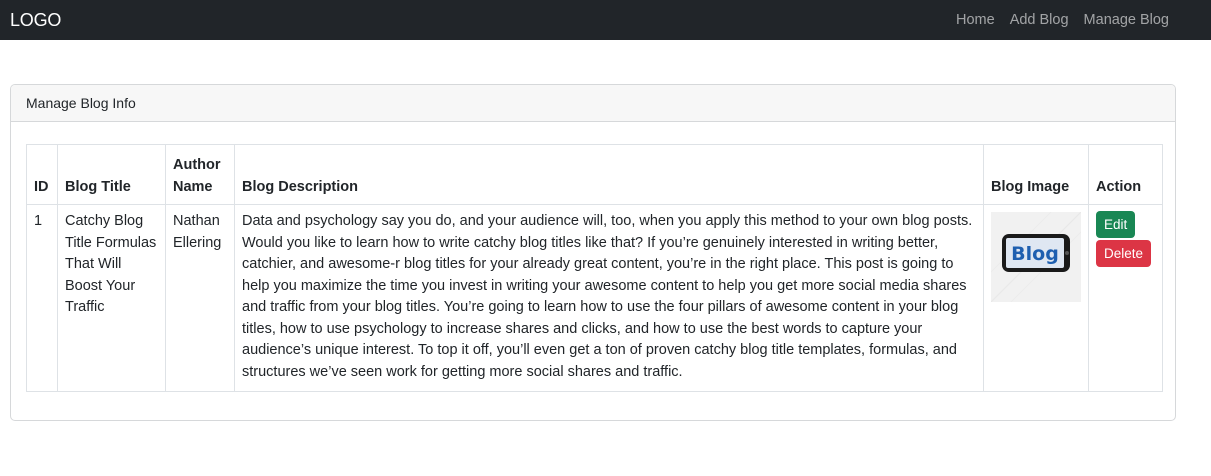  Describe the element at coordinates (193, 187) in the screenshot. I see `header-author-line2: Name` at that location.